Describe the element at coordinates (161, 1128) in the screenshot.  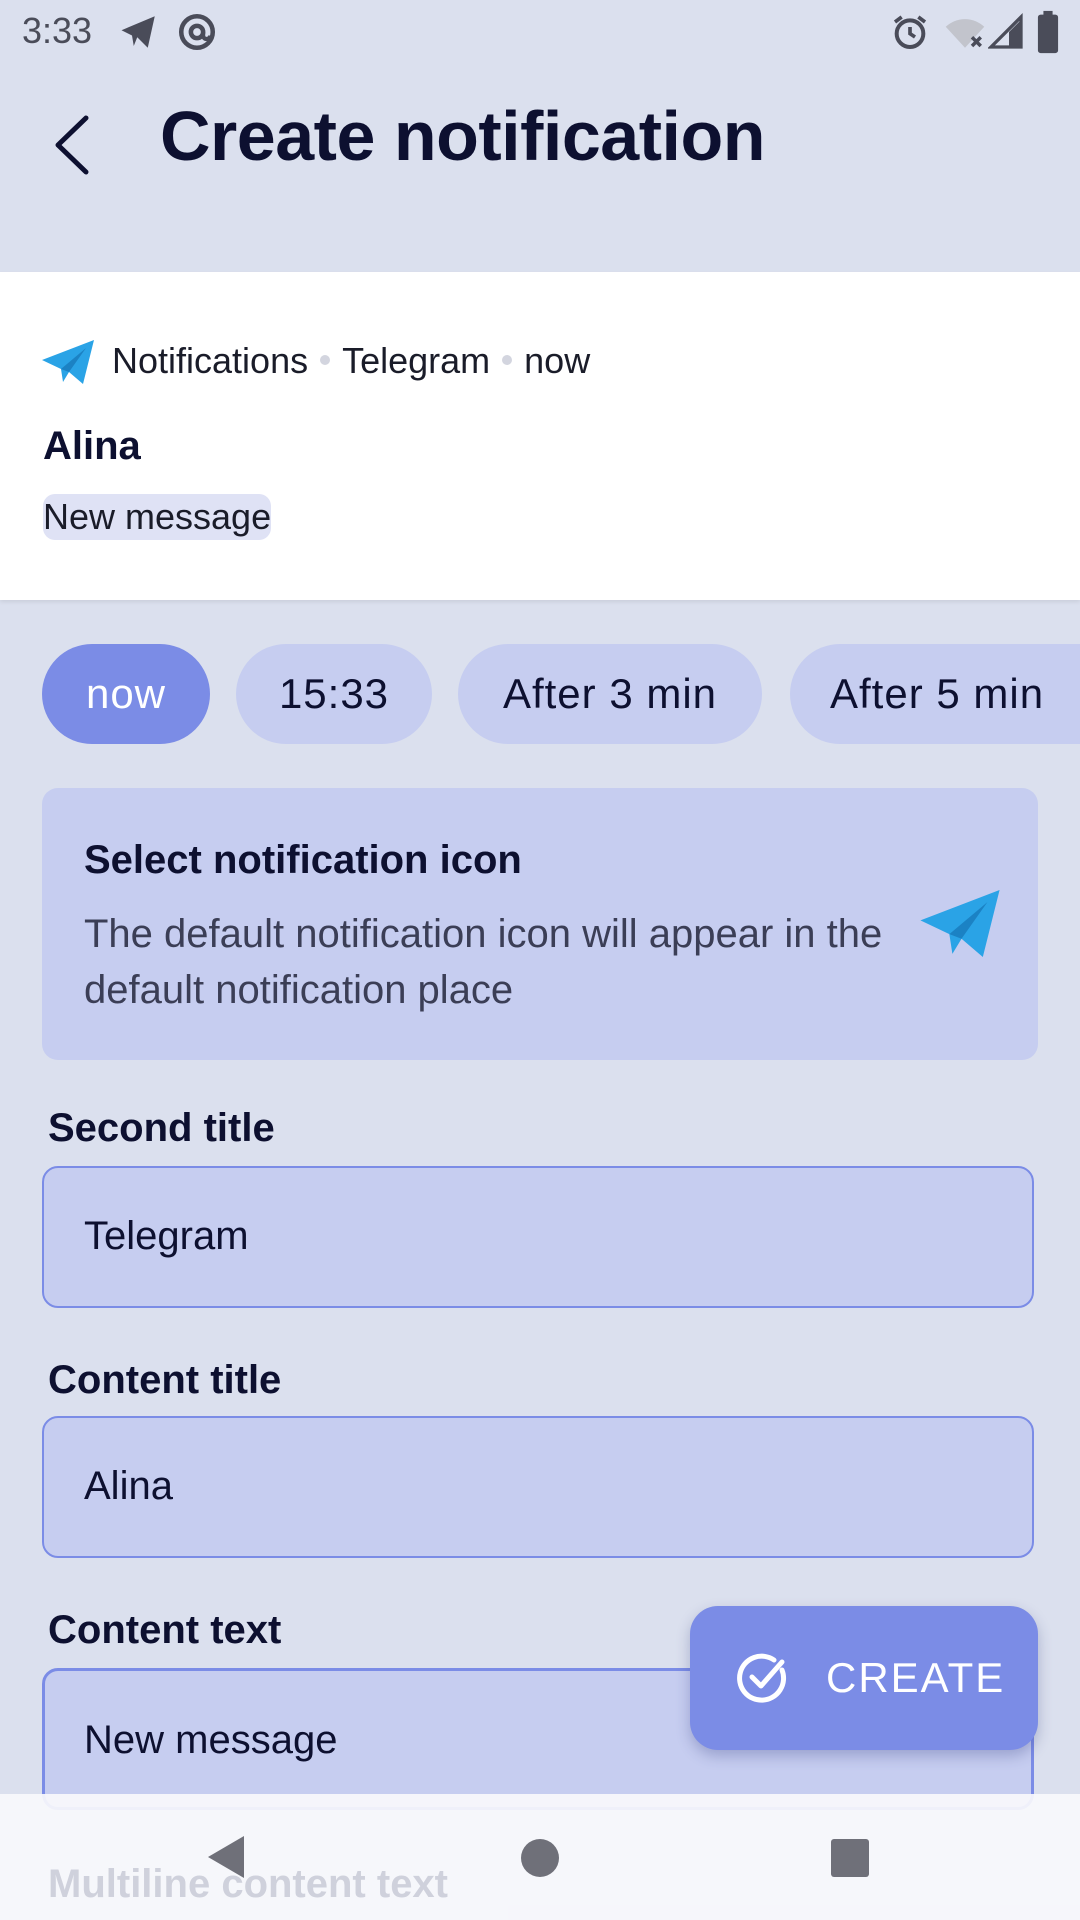
I see `second-title-label: Second title` at that location.